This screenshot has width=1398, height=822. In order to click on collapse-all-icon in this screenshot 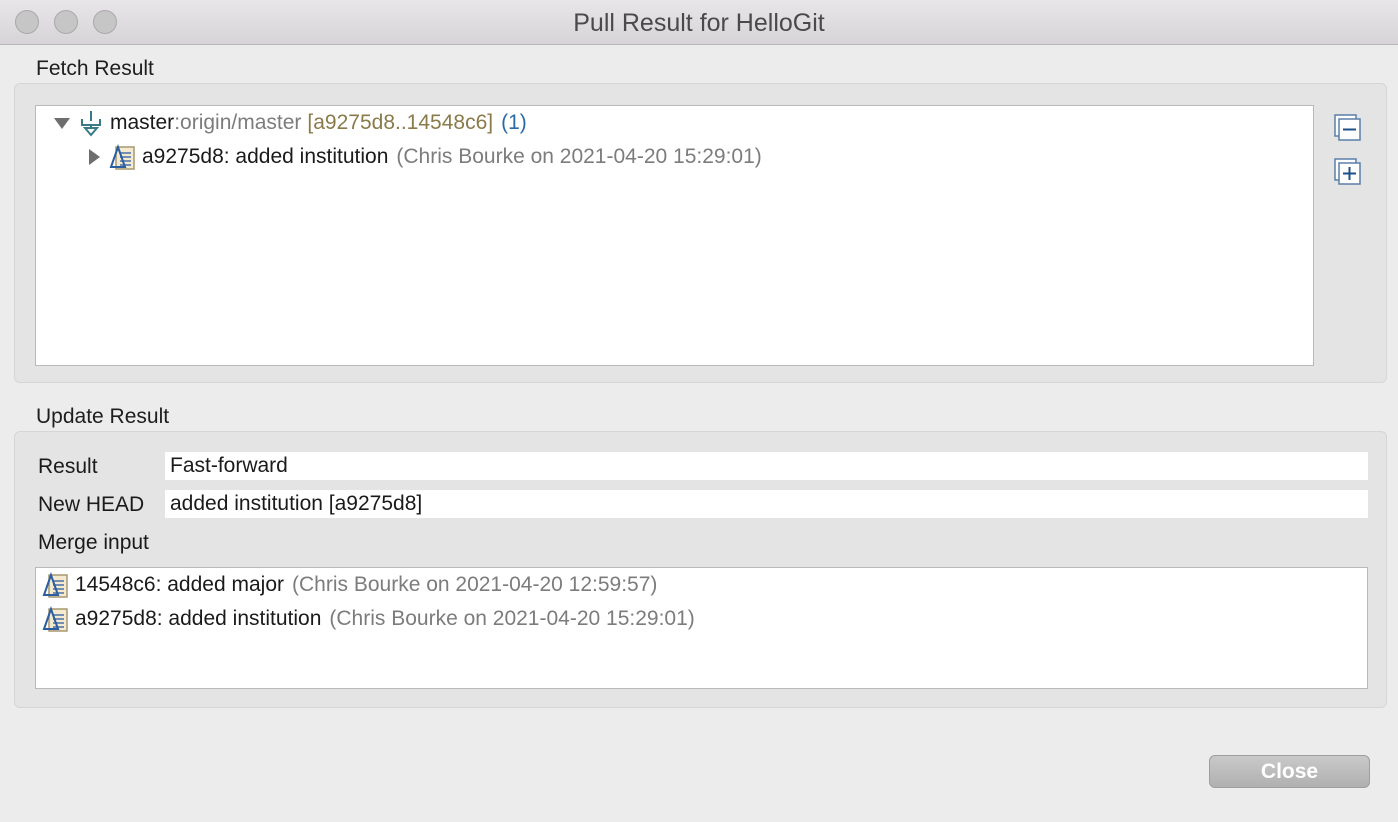, I will do `click(1348, 128)`.